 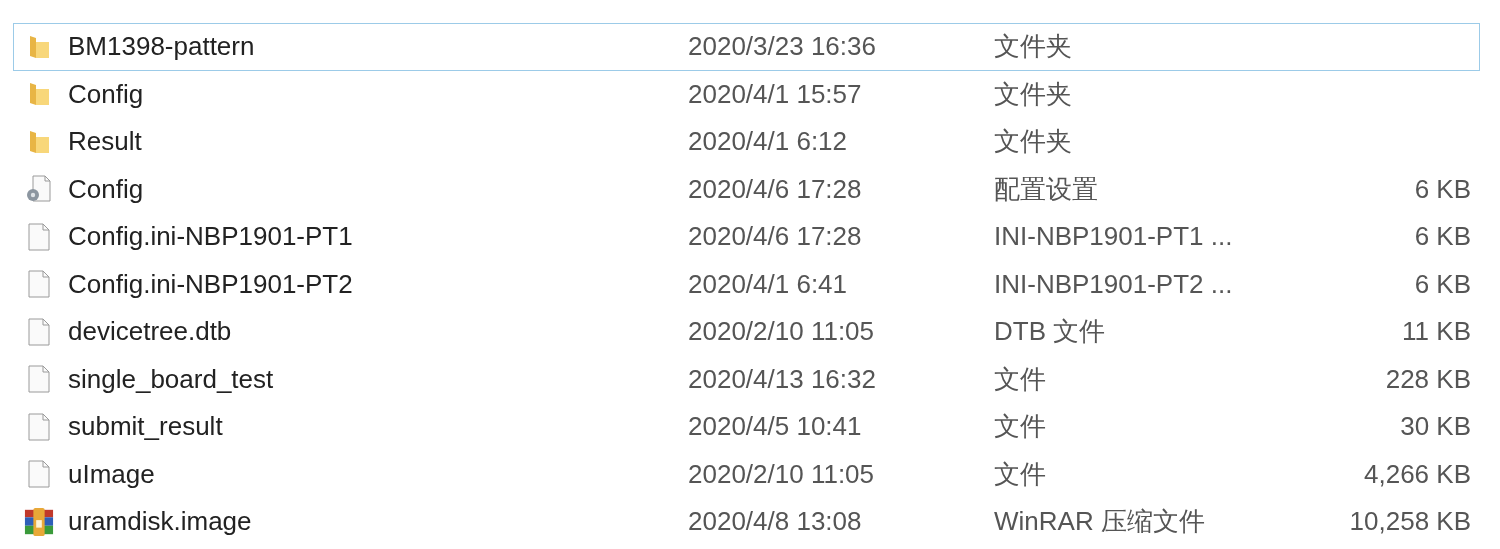 I want to click on file-name: devicetree.dtb, so click(x=150, y=332).